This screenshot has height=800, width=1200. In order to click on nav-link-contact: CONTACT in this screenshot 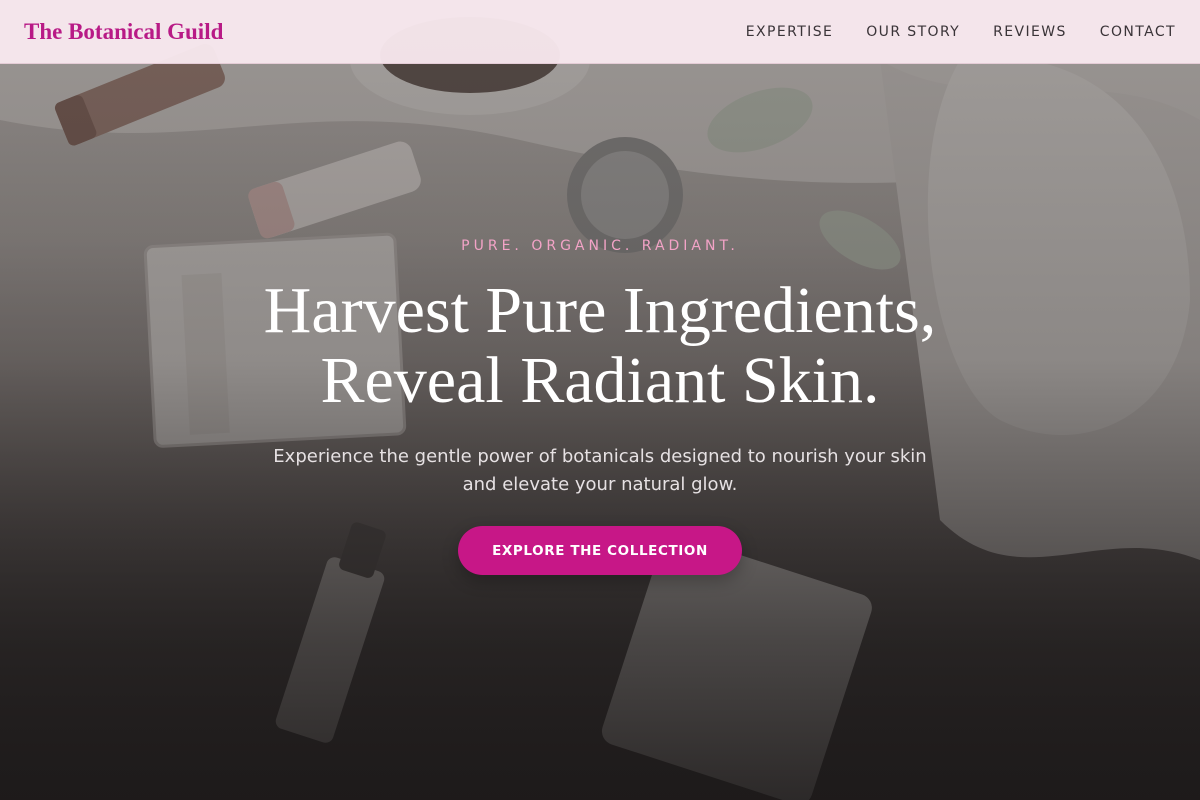, I will do `click(1138, 32)`.